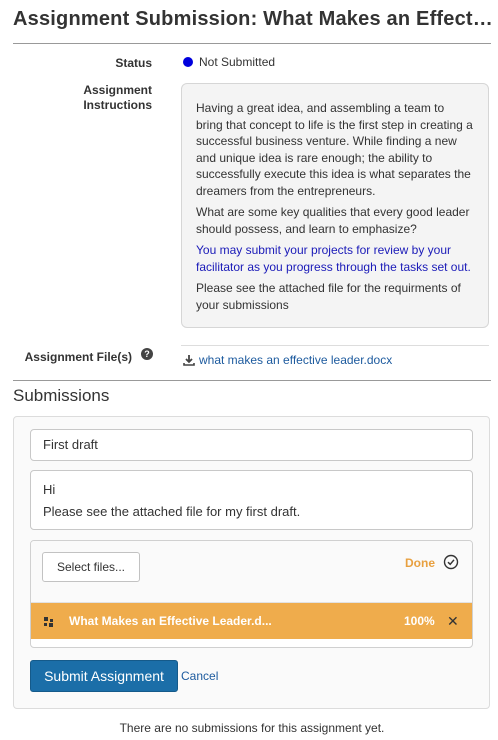 The image size is (498, 740). Describe the element at coordinates (251, 572) in the screenshot. I see `upload-toolbar: Select files... Done` at that location.